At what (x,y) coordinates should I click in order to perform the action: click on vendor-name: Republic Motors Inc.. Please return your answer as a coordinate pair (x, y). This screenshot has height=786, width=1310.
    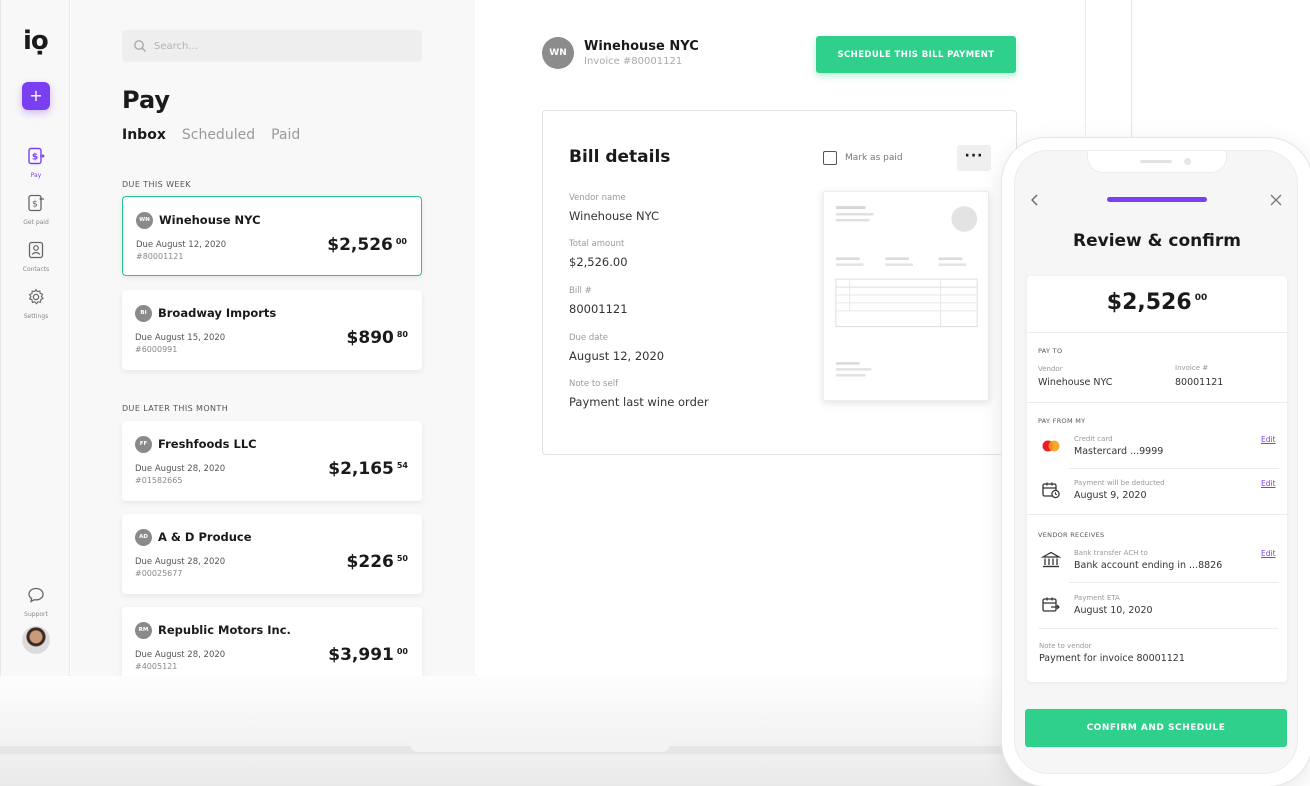
    Looking at the image, I should click on (224, 630).